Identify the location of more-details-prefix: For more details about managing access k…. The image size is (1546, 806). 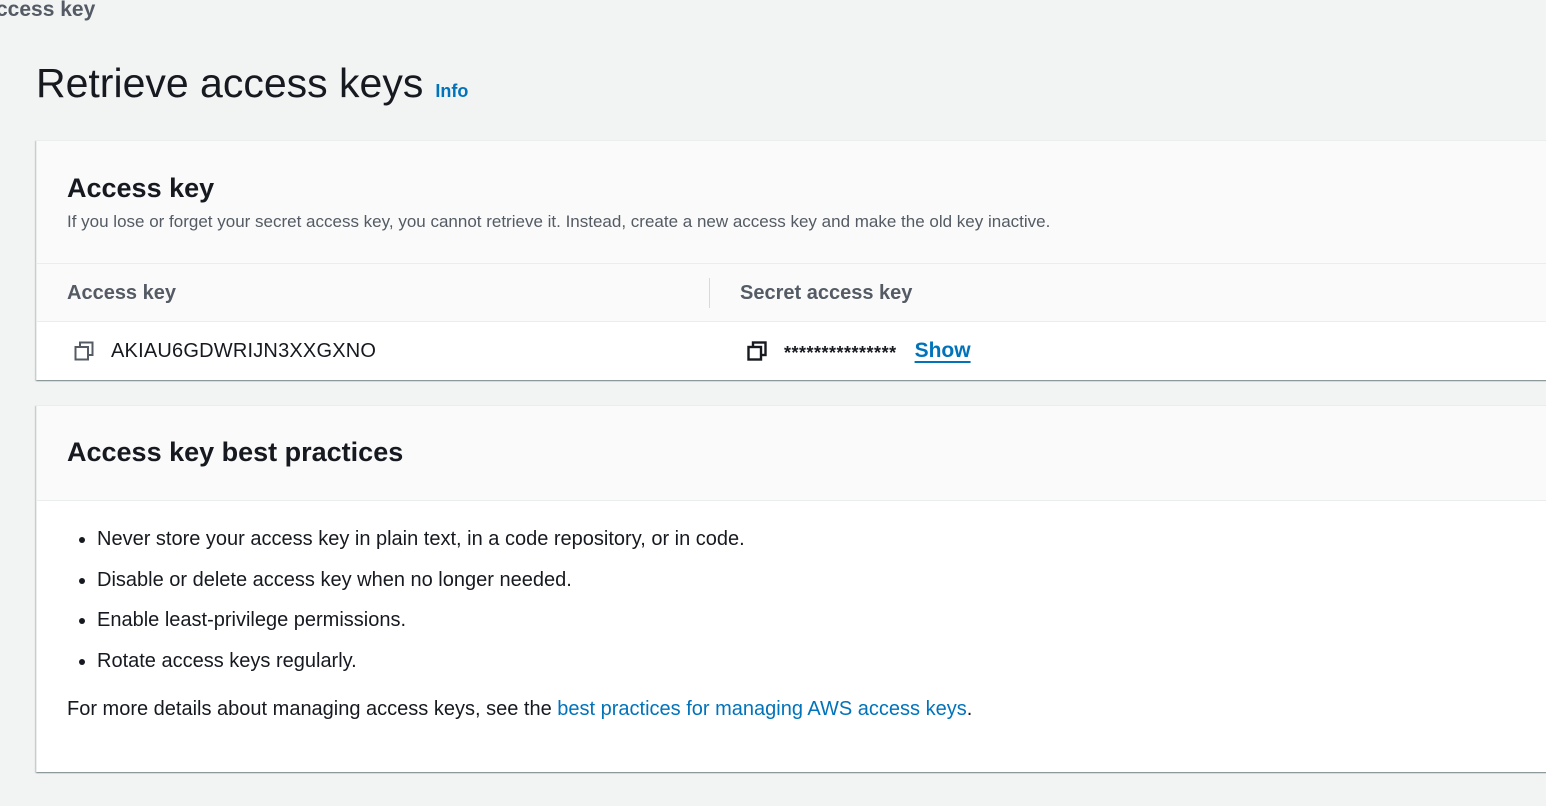
(312, 708).